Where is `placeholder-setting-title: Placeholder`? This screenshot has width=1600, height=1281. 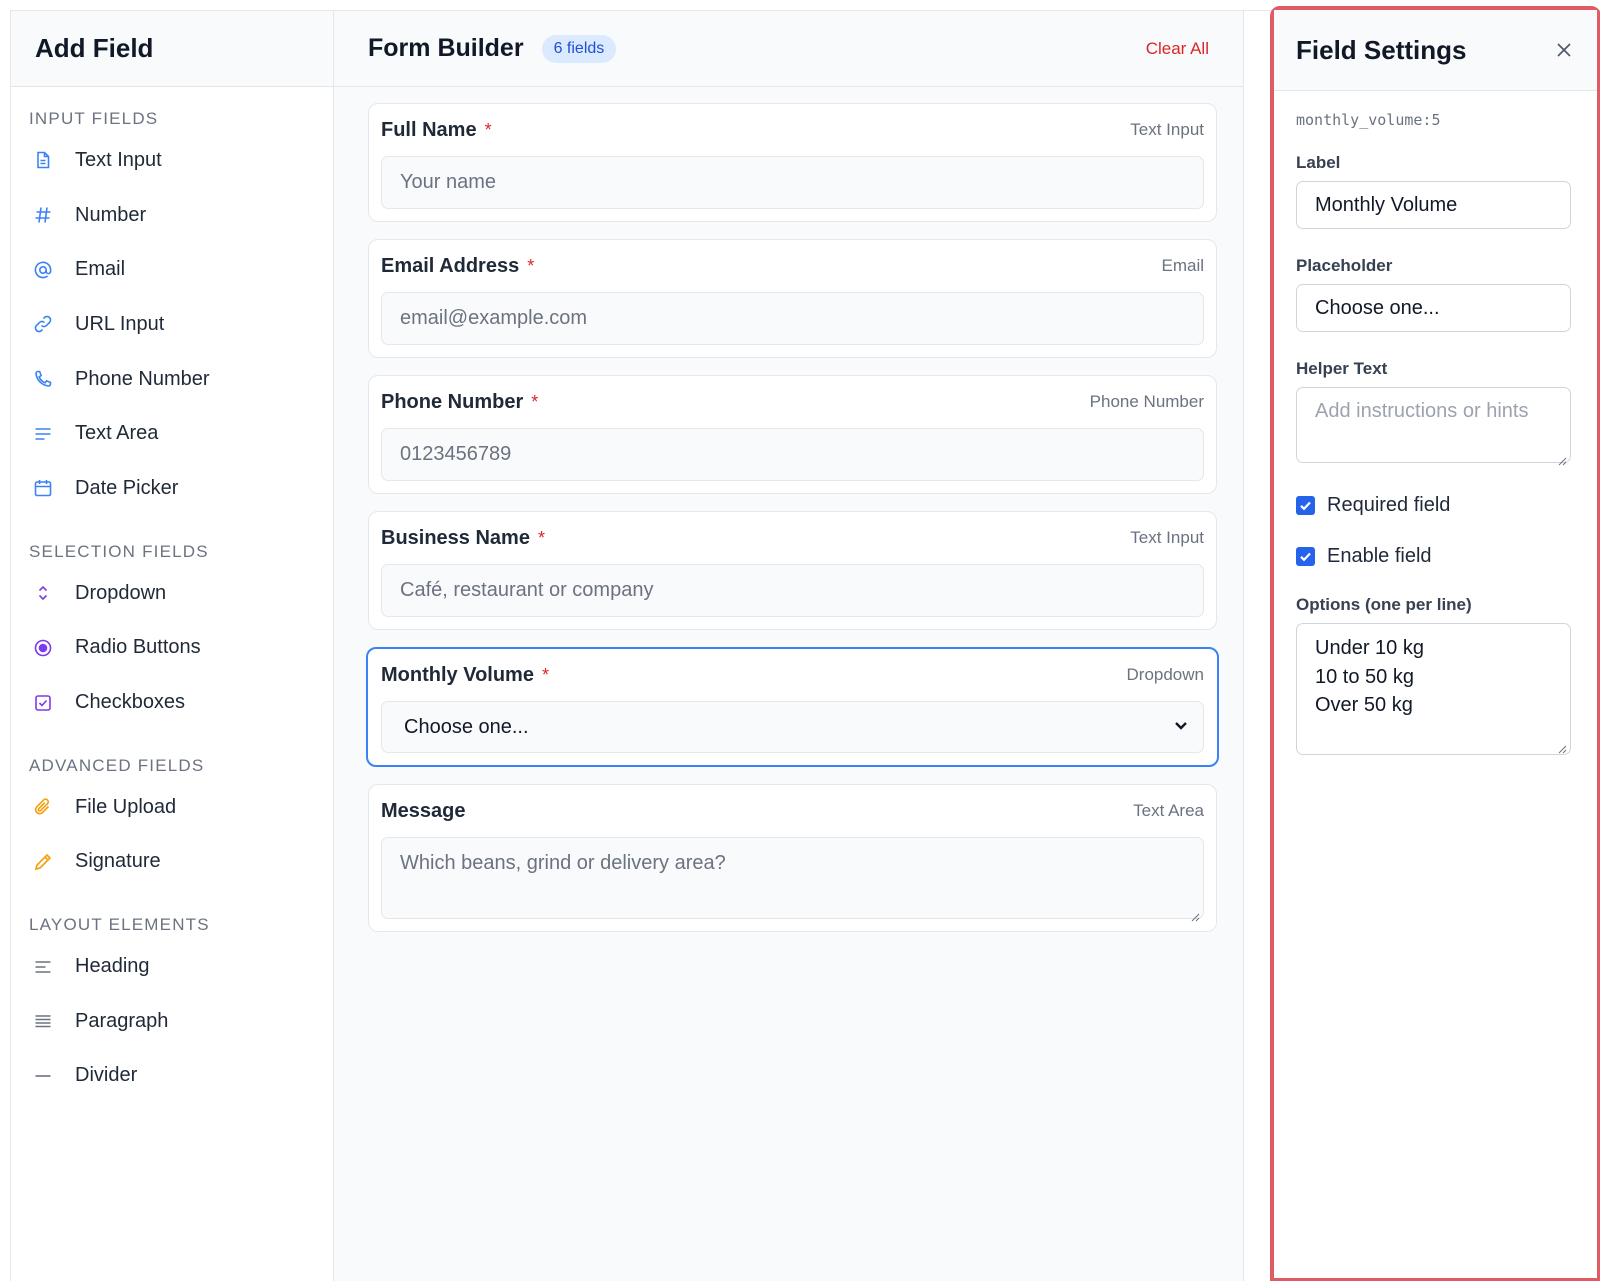 placeholder-setting-title: Placeholder is located at coordinates (1344, 265).